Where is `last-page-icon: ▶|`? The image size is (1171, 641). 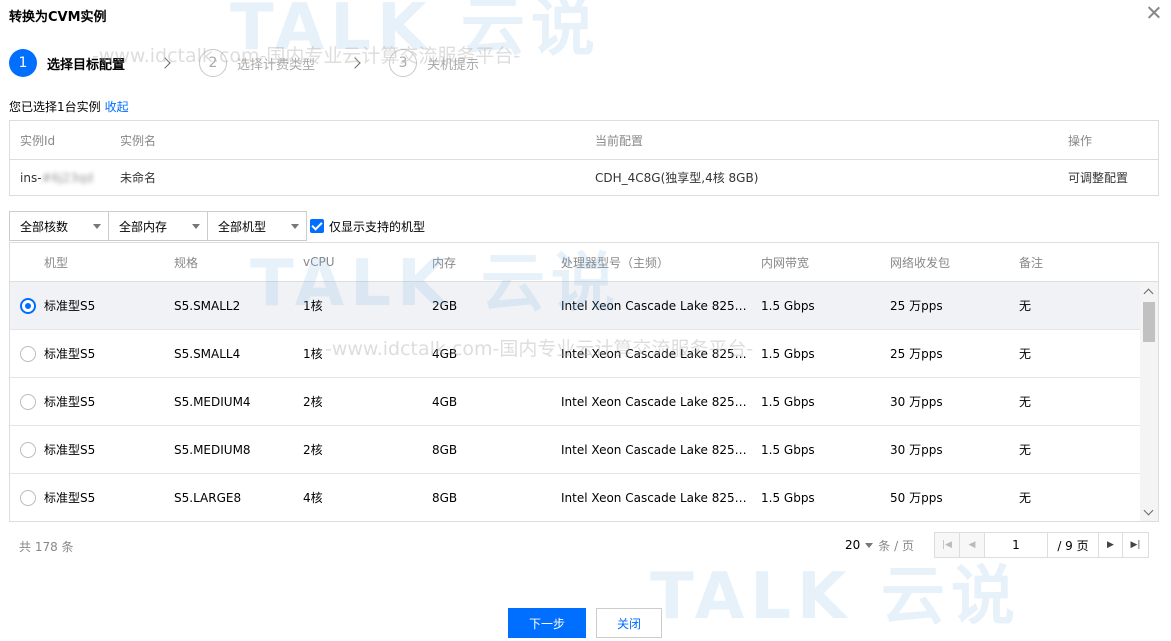
last-page-icon: ▶| is located at coordinates (1135, 545).